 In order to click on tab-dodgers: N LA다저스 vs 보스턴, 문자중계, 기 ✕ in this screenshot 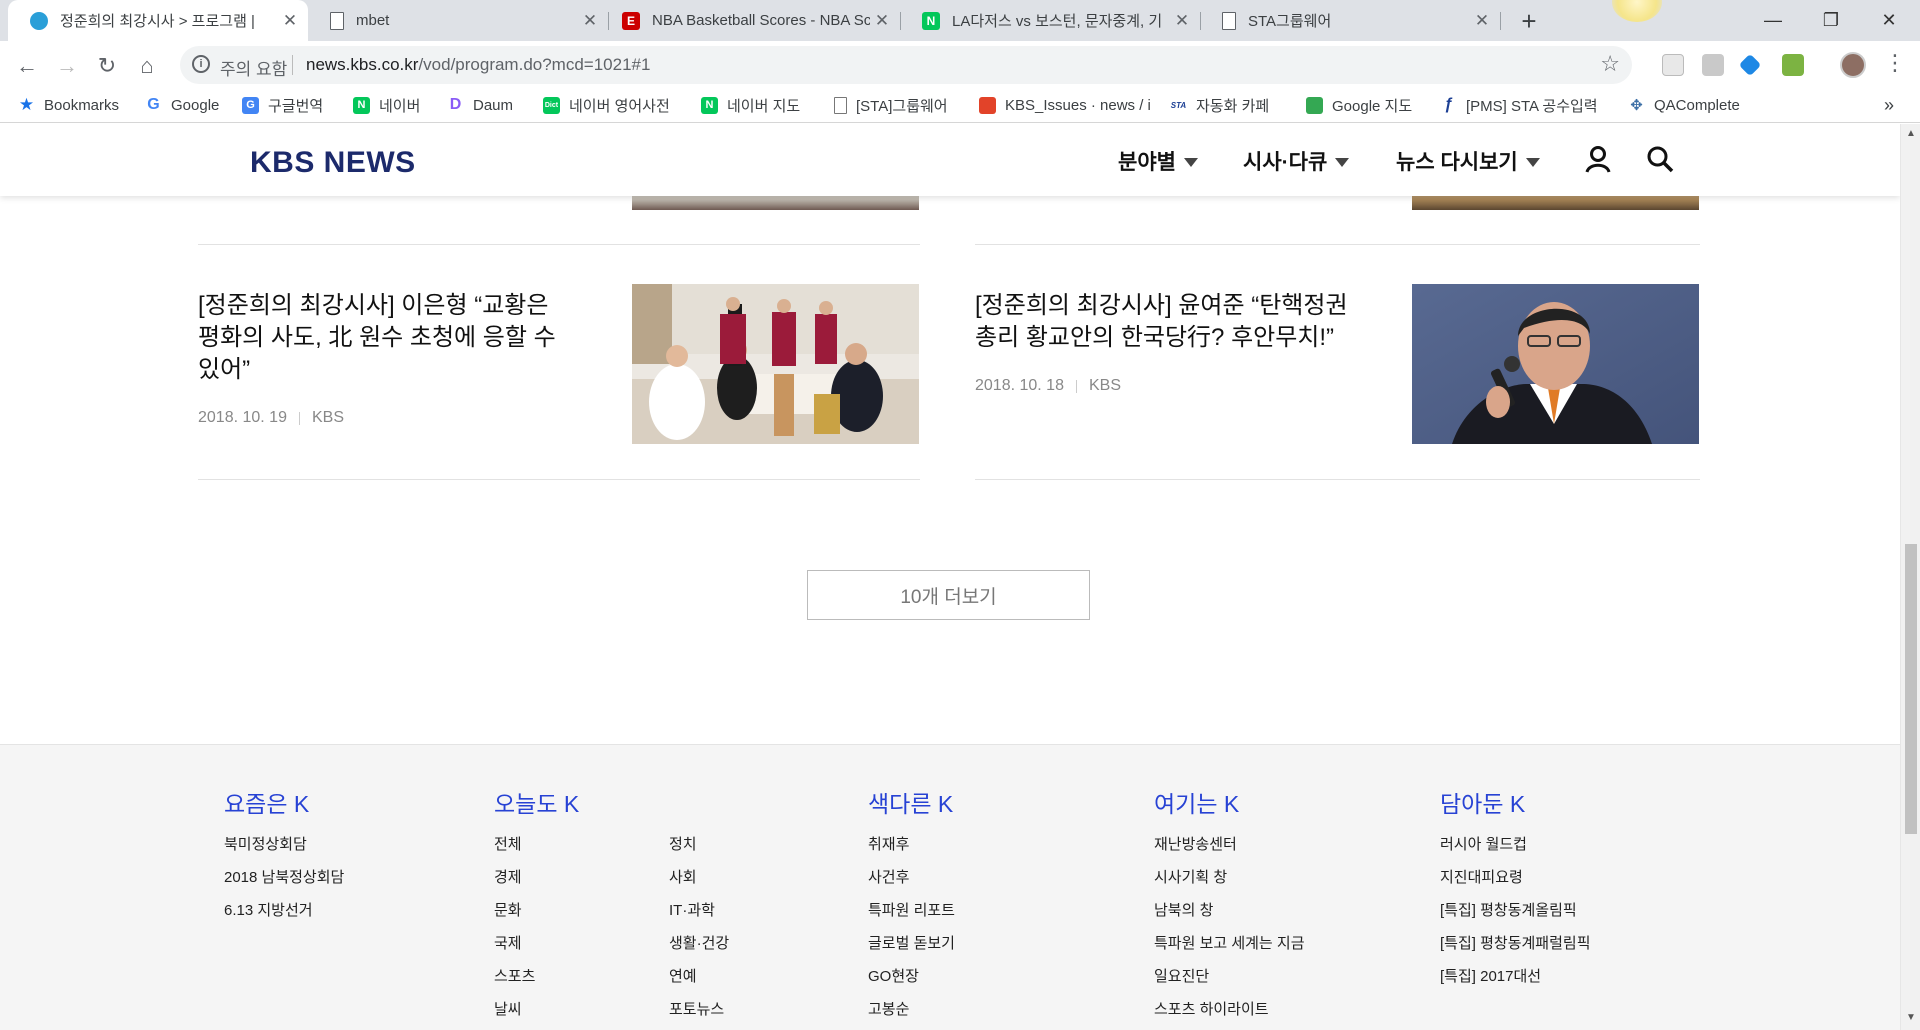, I will do `click(1050, 20)`.